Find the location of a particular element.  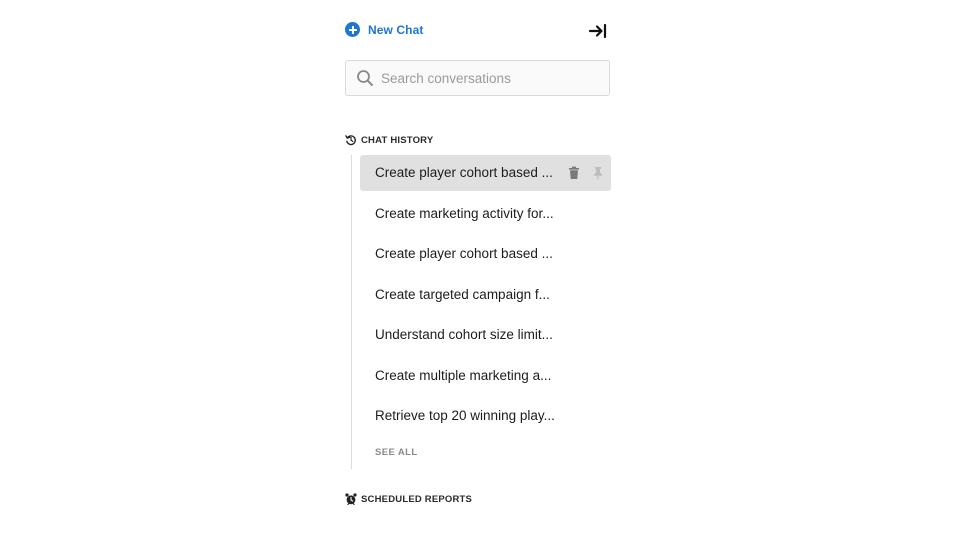

chat-history-header: CHAT HISTORY is located at coordinates (389, 140).